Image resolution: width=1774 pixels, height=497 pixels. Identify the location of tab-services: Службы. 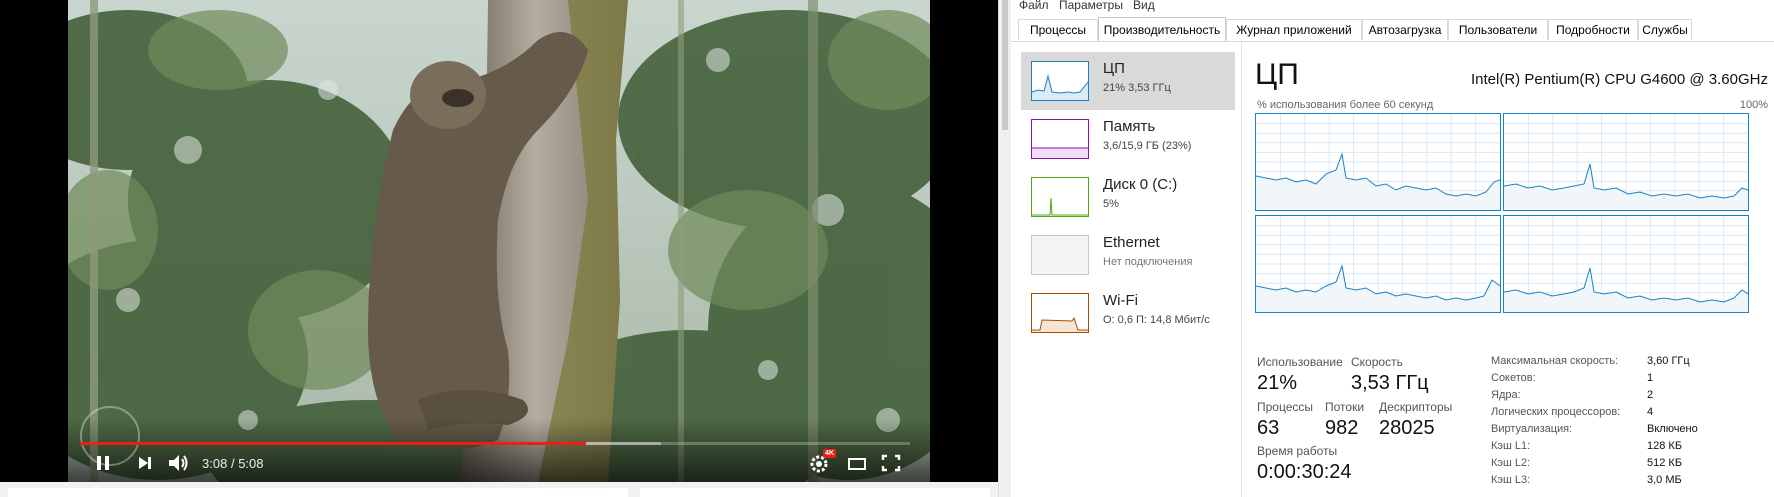
(1665, 29).